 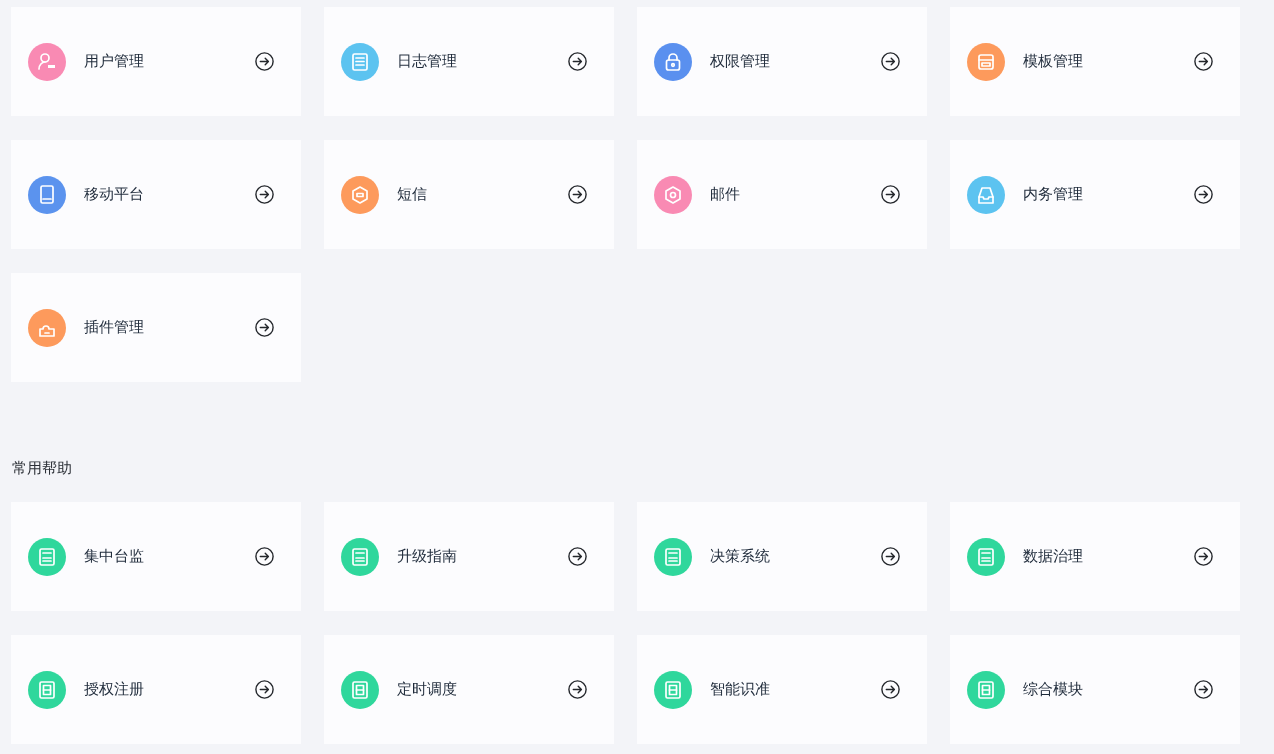 I want to click on card-label: 权限管理, so click(x=740, y=61).